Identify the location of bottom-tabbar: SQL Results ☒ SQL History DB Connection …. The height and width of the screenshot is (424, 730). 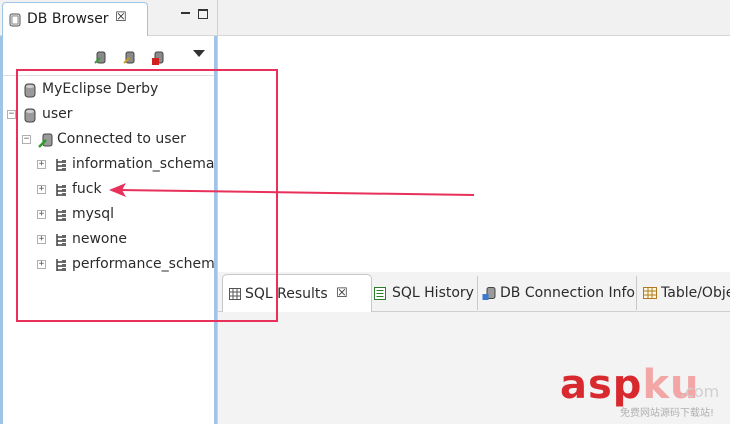
(474, 292).